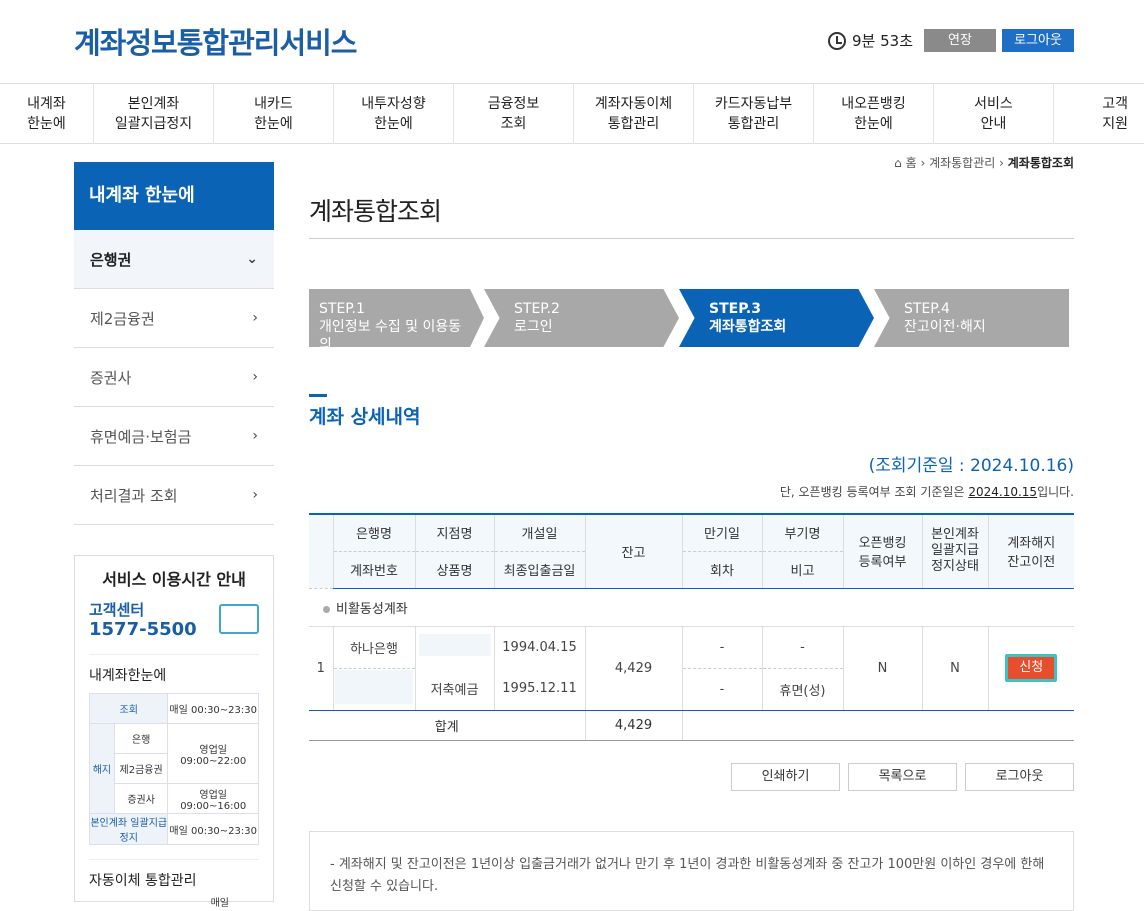  I want to click on site-logo: 계좌정보통합관리서비스, so click(215, 41).